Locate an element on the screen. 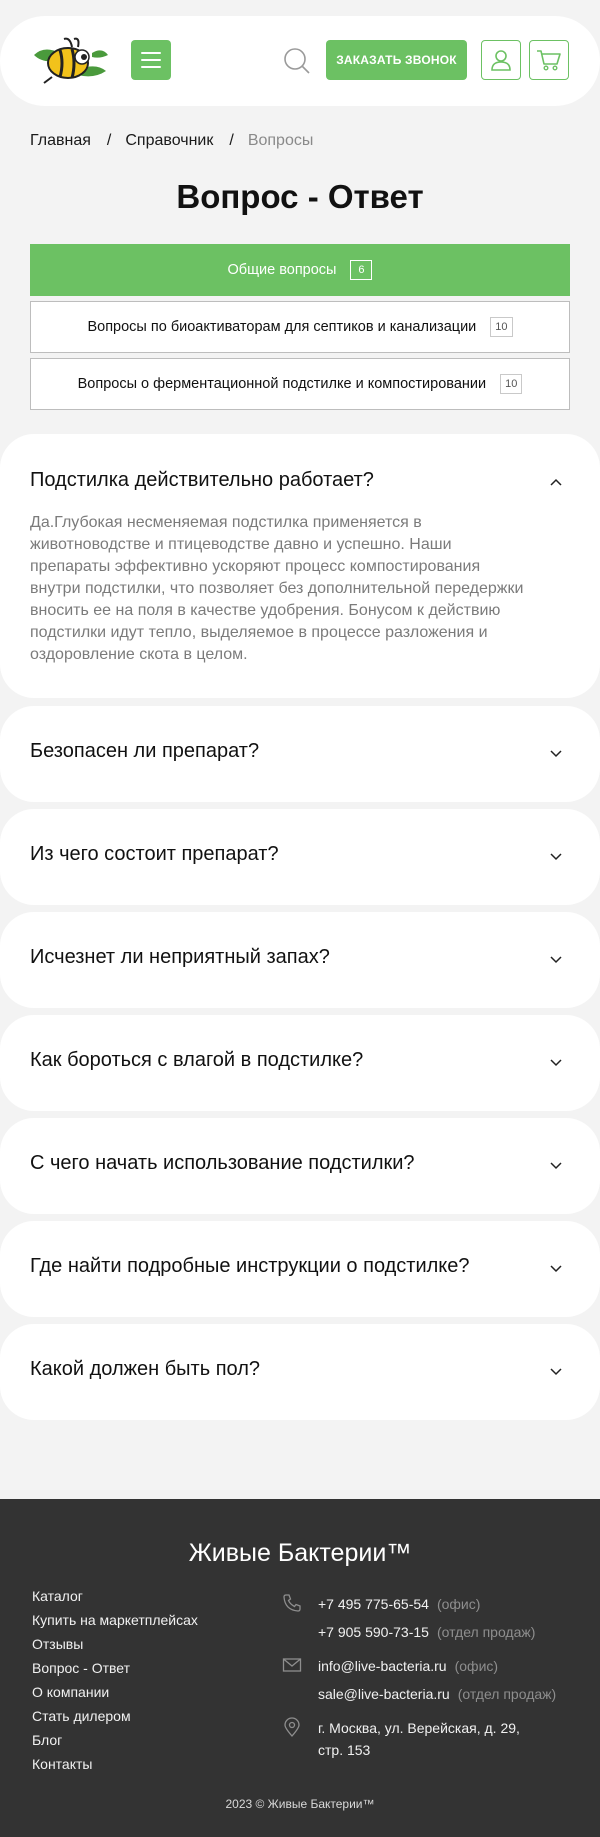 The width and height of the screenshot is (600, 1837). faq-item: Какой должен быть пол? is located at coordinates (300, 1372).